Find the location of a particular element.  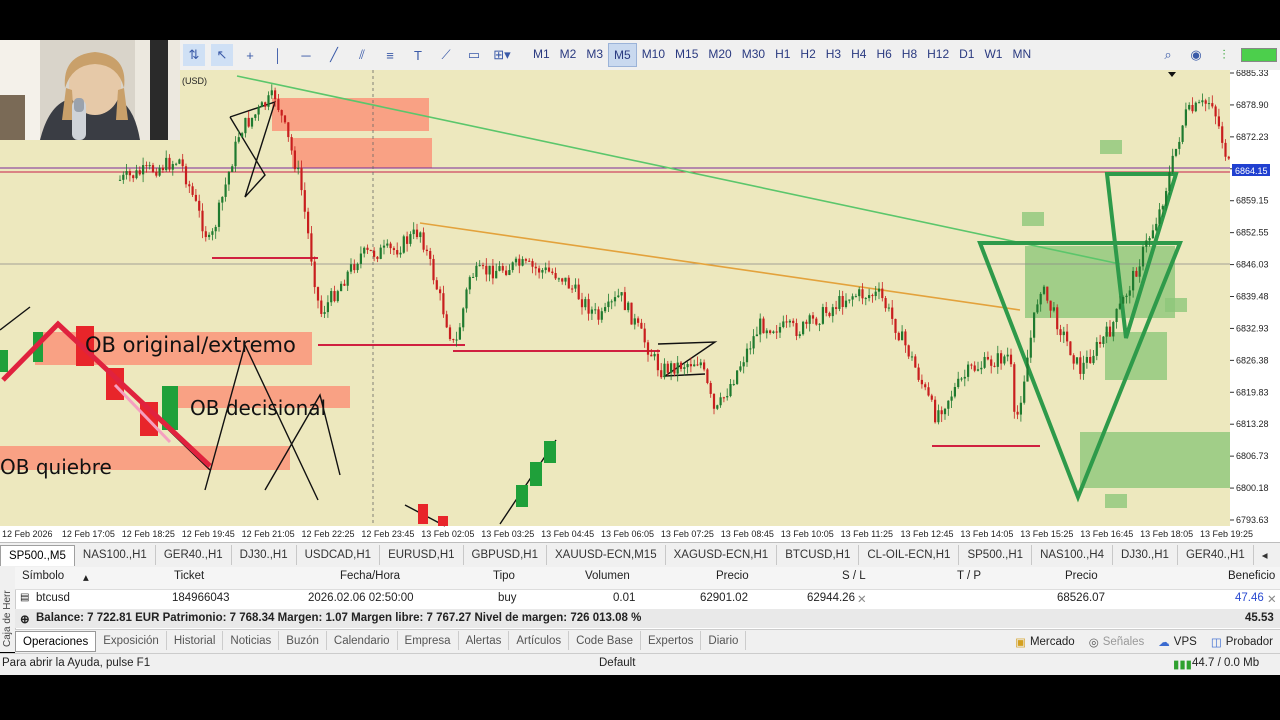

timeframe-m1: M1 is located at coordinates (541, 54).